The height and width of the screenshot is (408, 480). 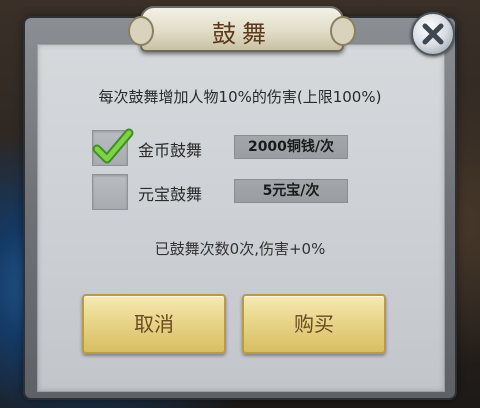 I want to click on close-icon, so click(x=433, y=34).